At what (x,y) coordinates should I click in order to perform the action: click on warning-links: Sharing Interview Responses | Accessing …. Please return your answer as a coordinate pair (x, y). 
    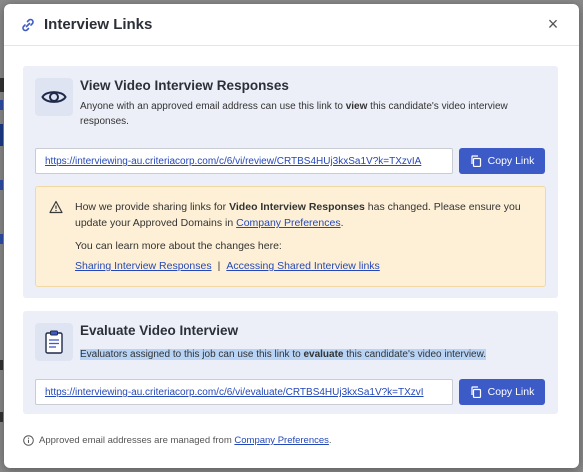
    Looking at the image, I should click on (227, 266).